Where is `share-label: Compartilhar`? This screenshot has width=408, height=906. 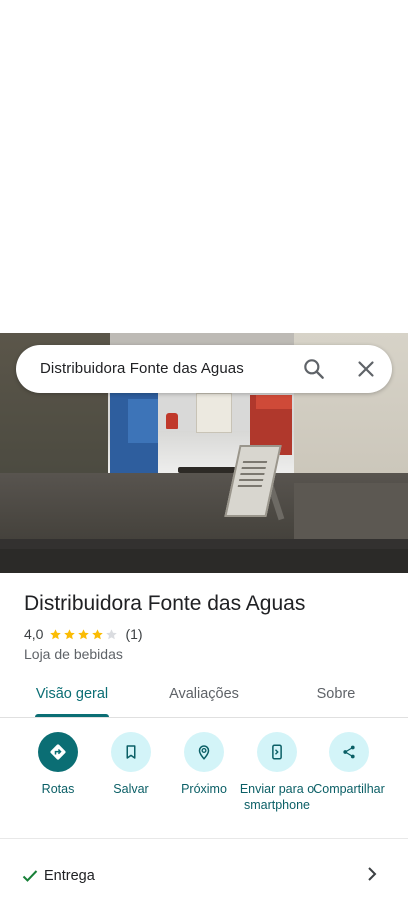
share-label: Compartilhar is located at coordinates (349, 789).